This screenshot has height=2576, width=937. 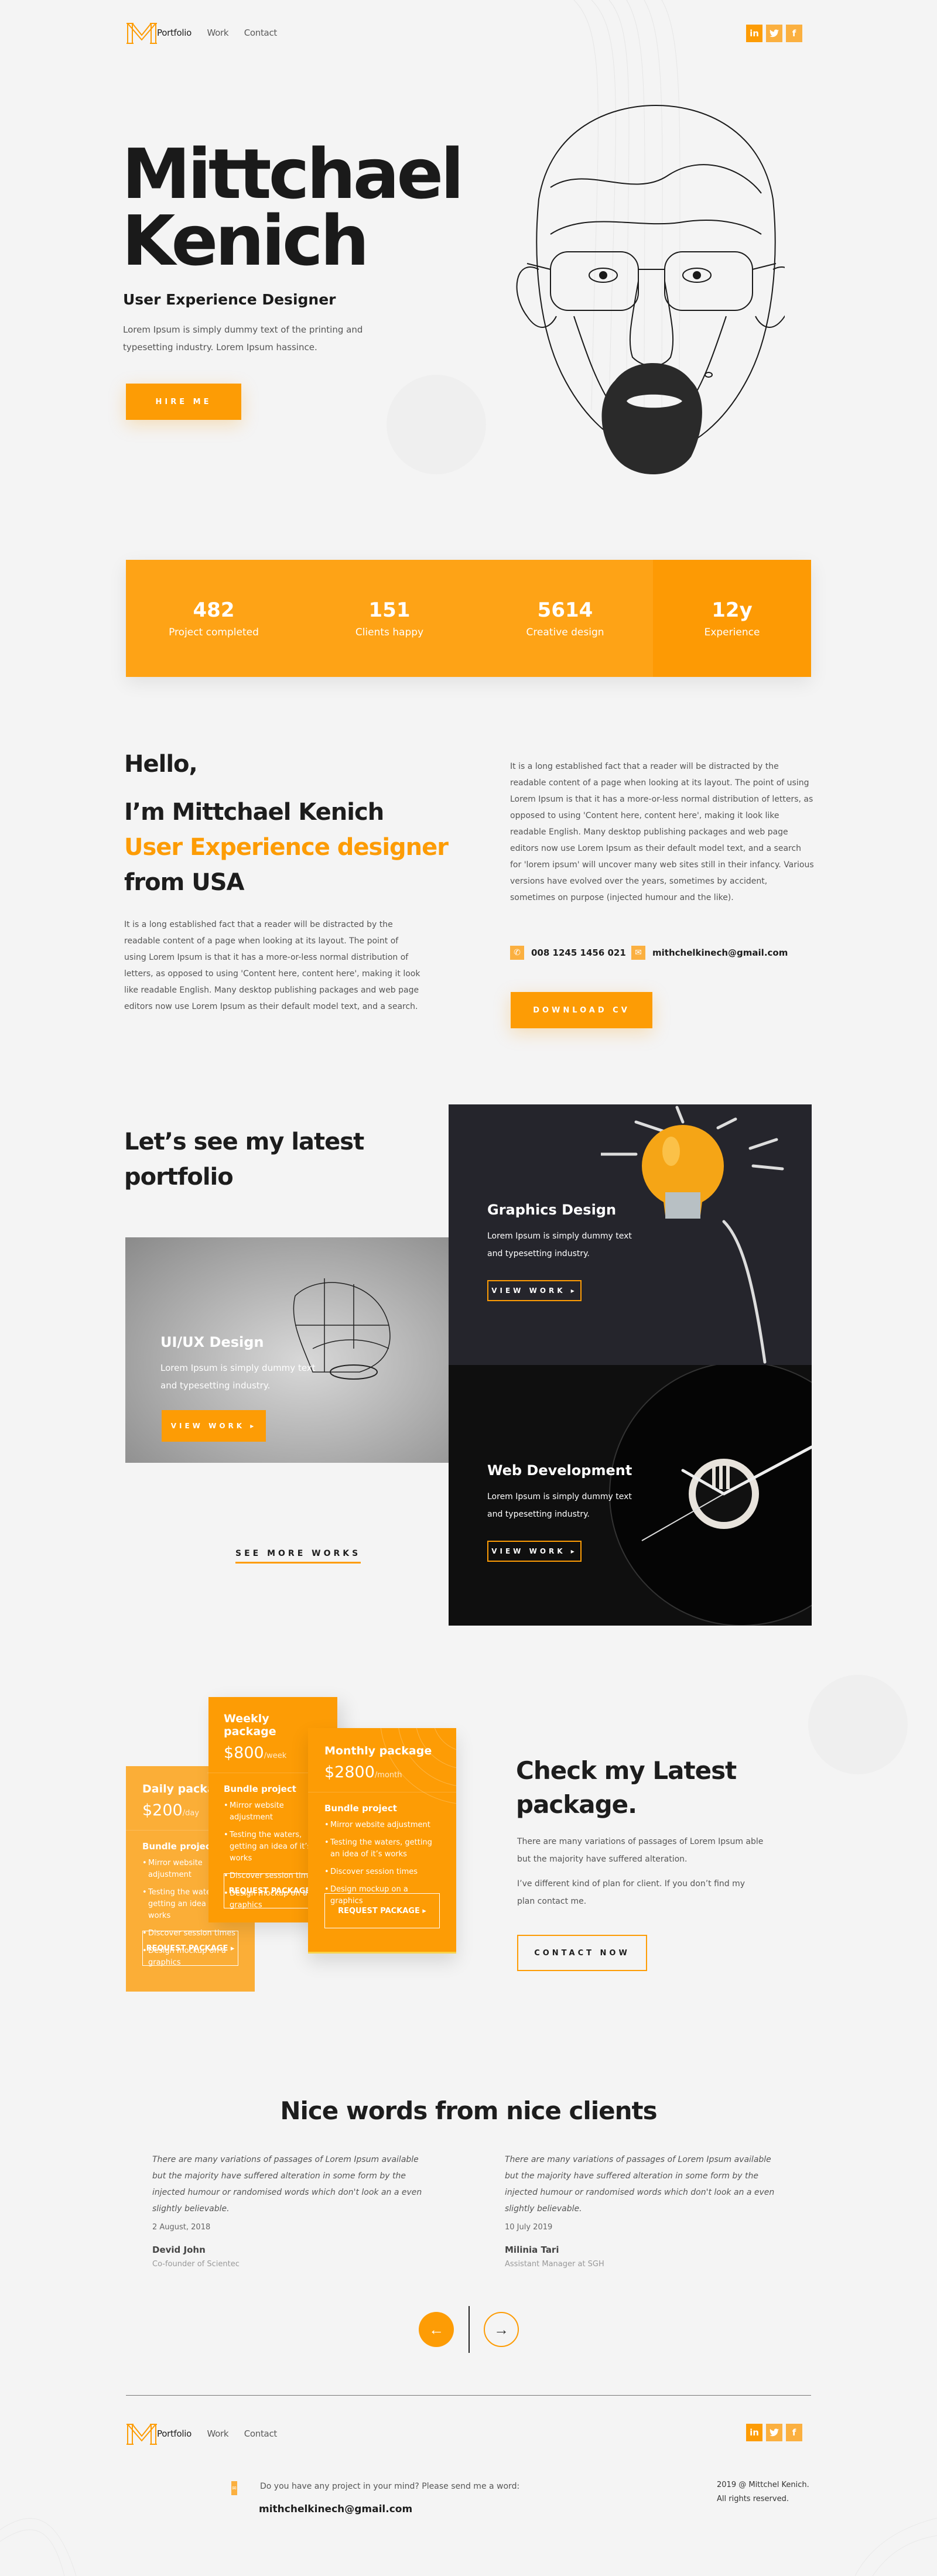 I want to click on nav-portfolio: Portfolio, so click(x=174, y=33).